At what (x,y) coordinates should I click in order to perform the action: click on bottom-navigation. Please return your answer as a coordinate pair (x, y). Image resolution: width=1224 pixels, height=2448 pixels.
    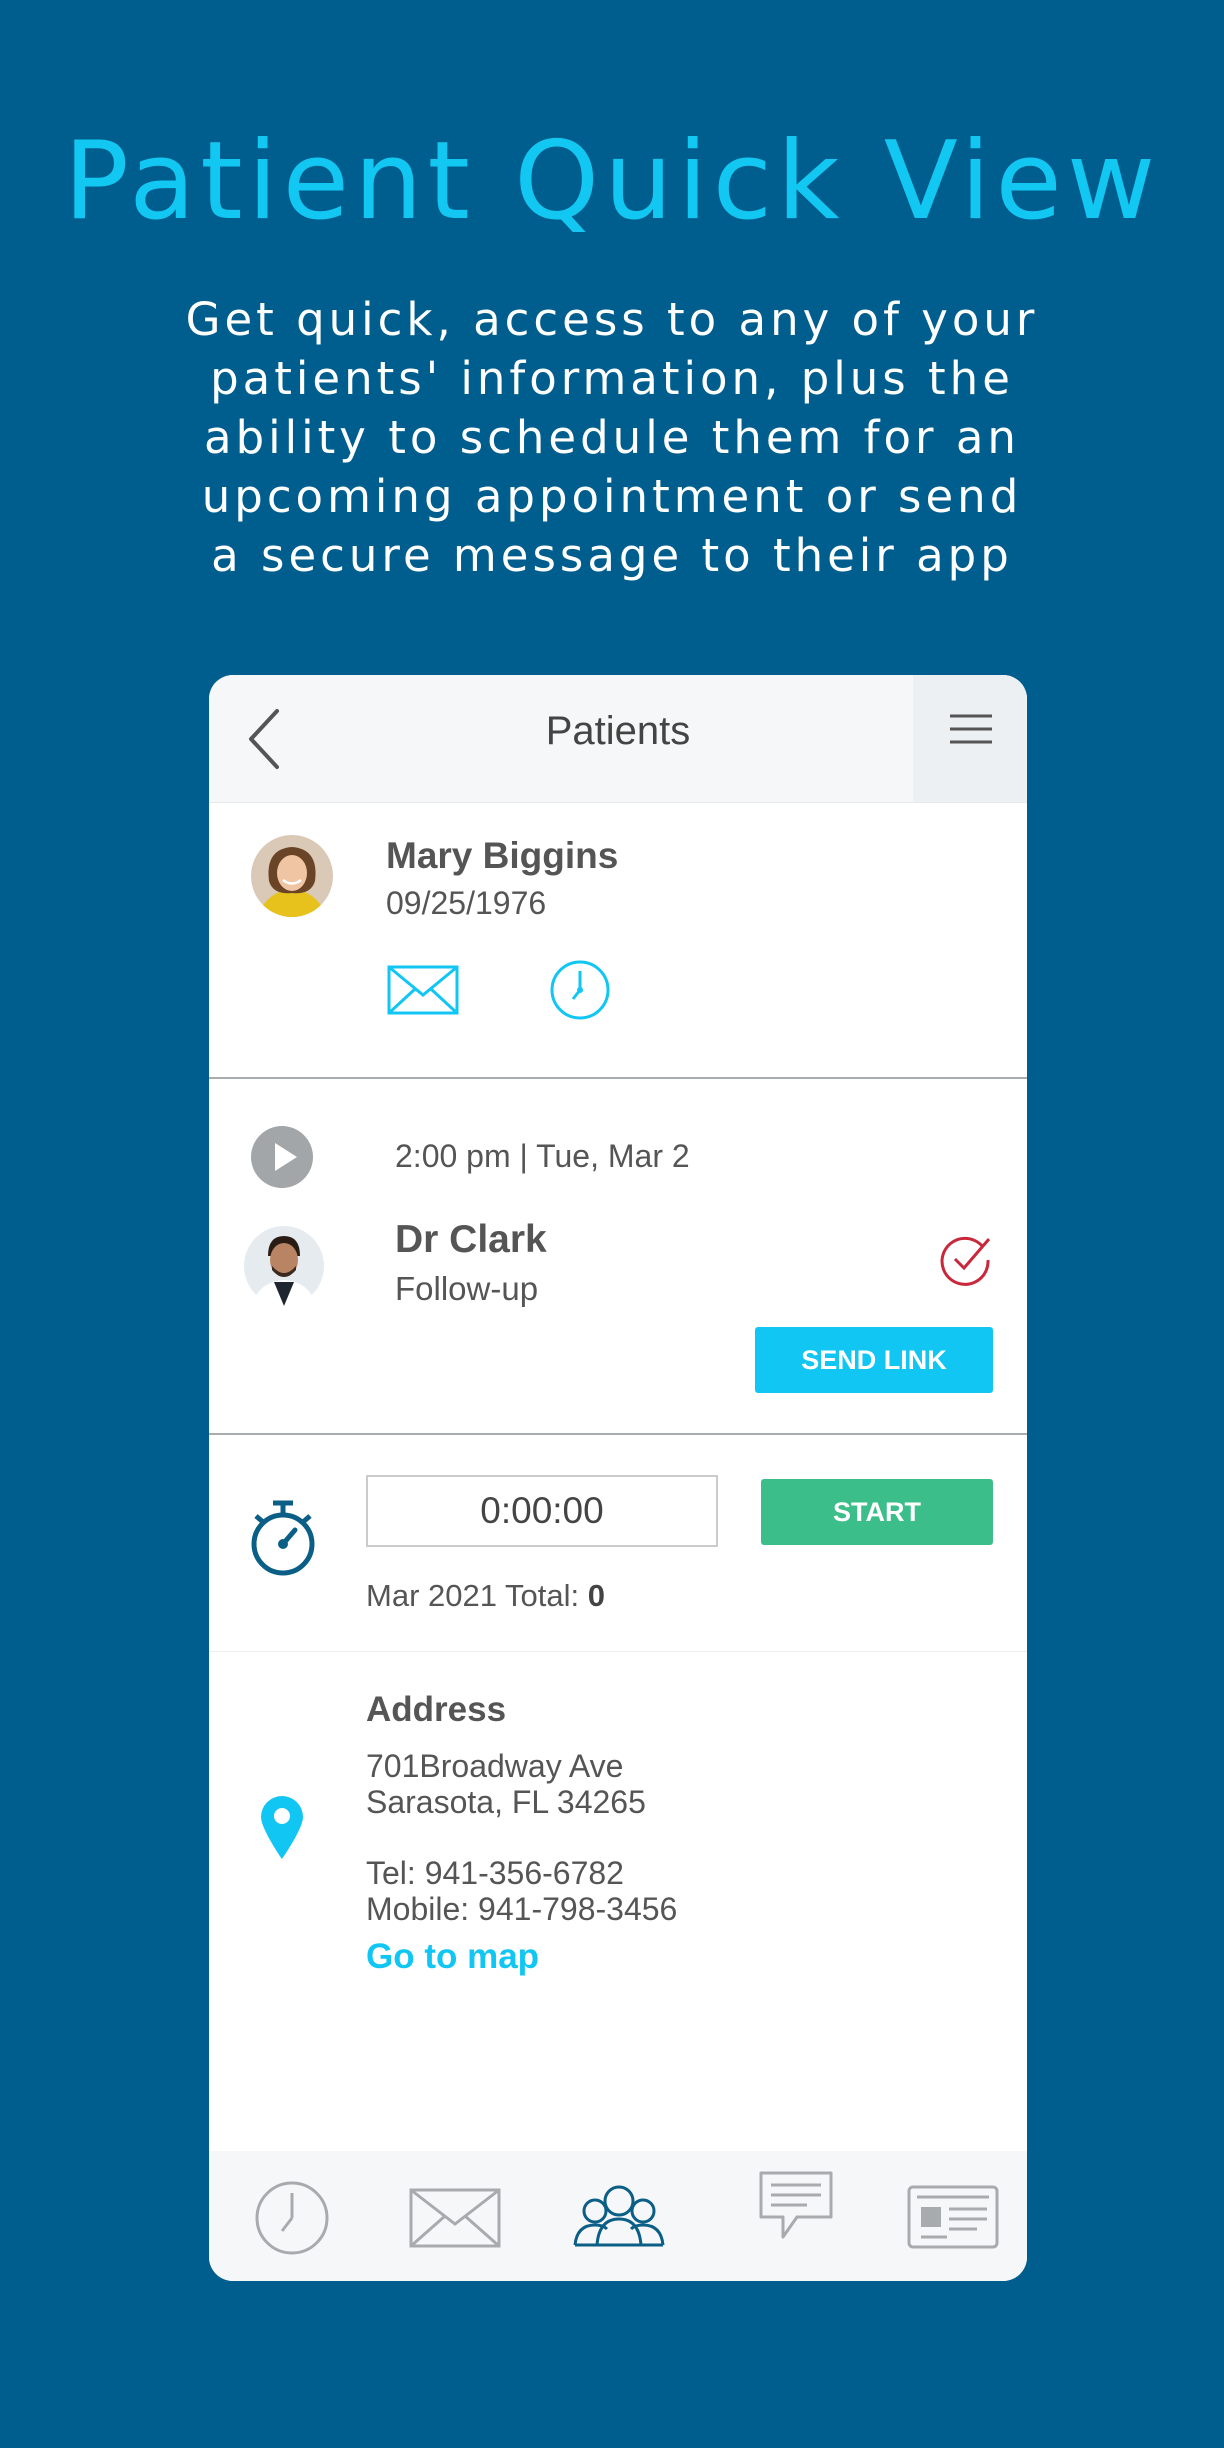
    Looking at the image, I should click on (618, 2216).